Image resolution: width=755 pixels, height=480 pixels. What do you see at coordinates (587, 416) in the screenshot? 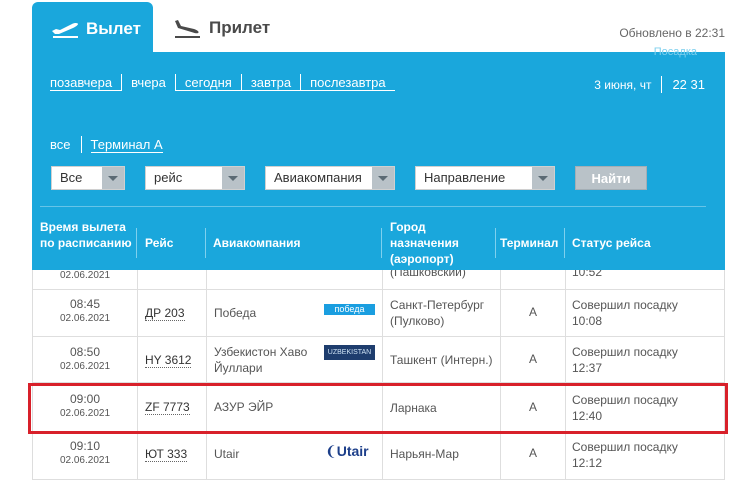
I see `row-status-time: 12:40` at bounding box center [587, 416].